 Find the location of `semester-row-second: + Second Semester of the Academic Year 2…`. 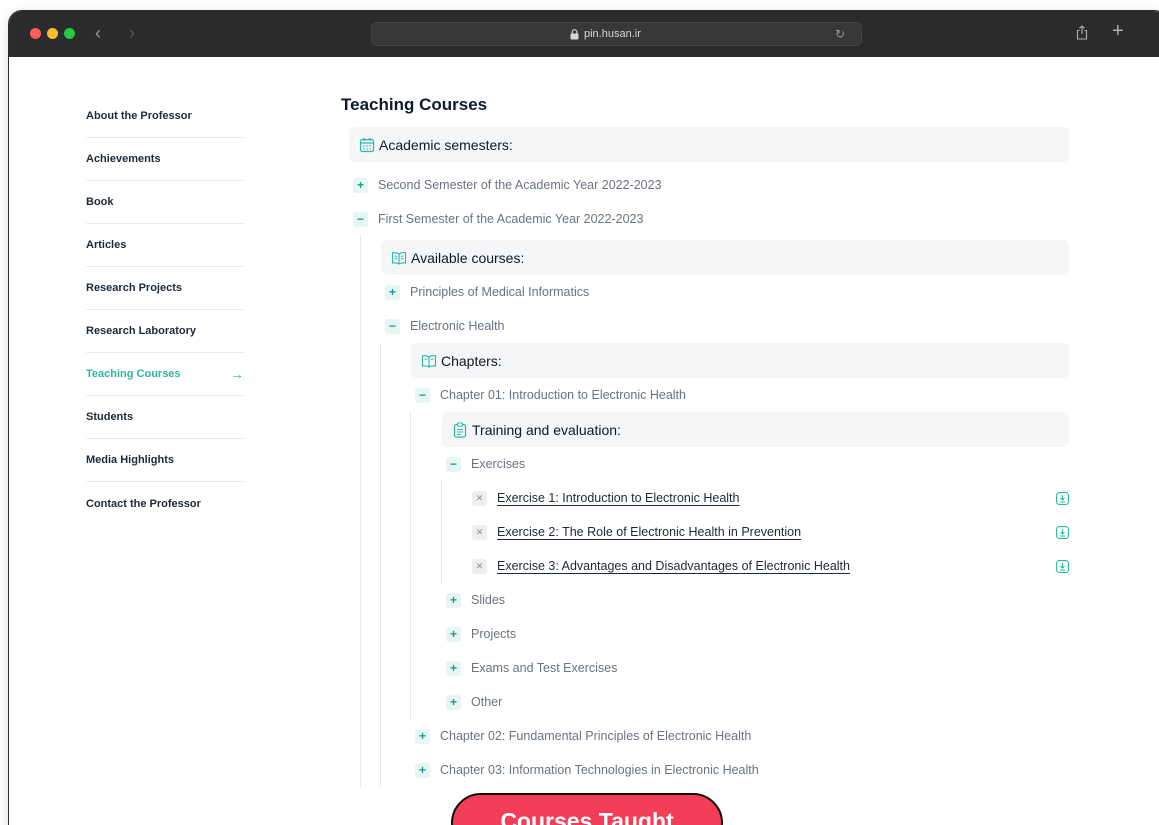

semester-row-second: + Second Semester of the Academic Year 2… is located at coordinates (705, 185).